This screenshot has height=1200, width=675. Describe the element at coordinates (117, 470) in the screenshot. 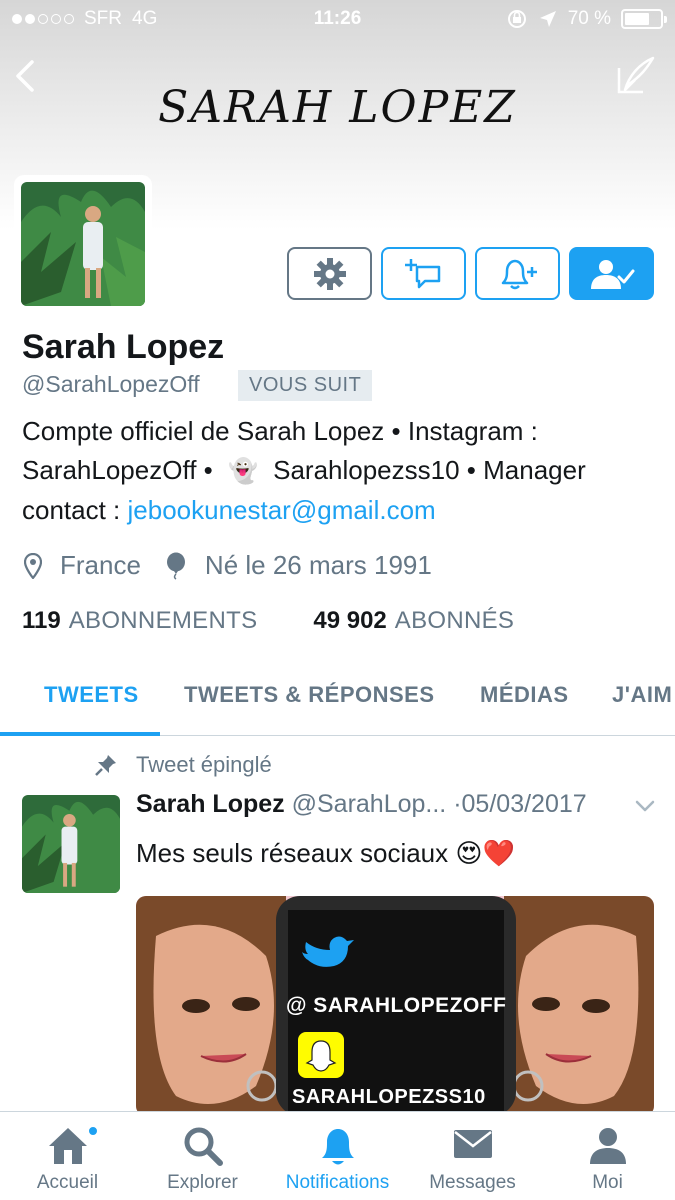

I see `bio-text: SarahLopezOff •` at that location.